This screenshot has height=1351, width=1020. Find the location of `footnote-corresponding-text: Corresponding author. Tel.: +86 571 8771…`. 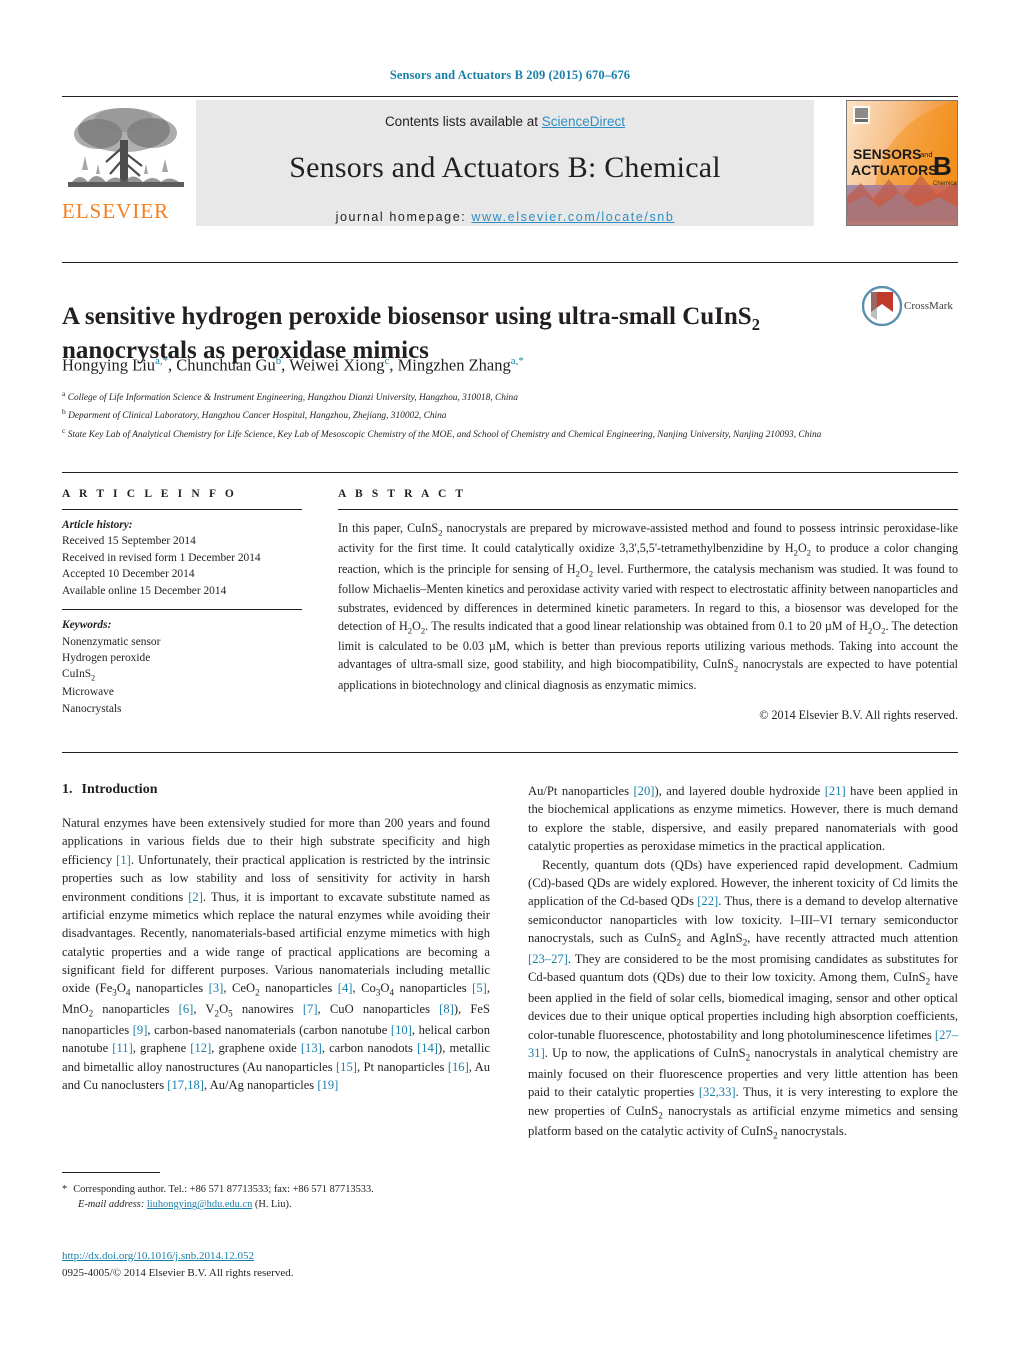

footnote-corresponding-text: Corresponding author. Tel.: +86 571 8771… is located at coordinates (223, 1189).